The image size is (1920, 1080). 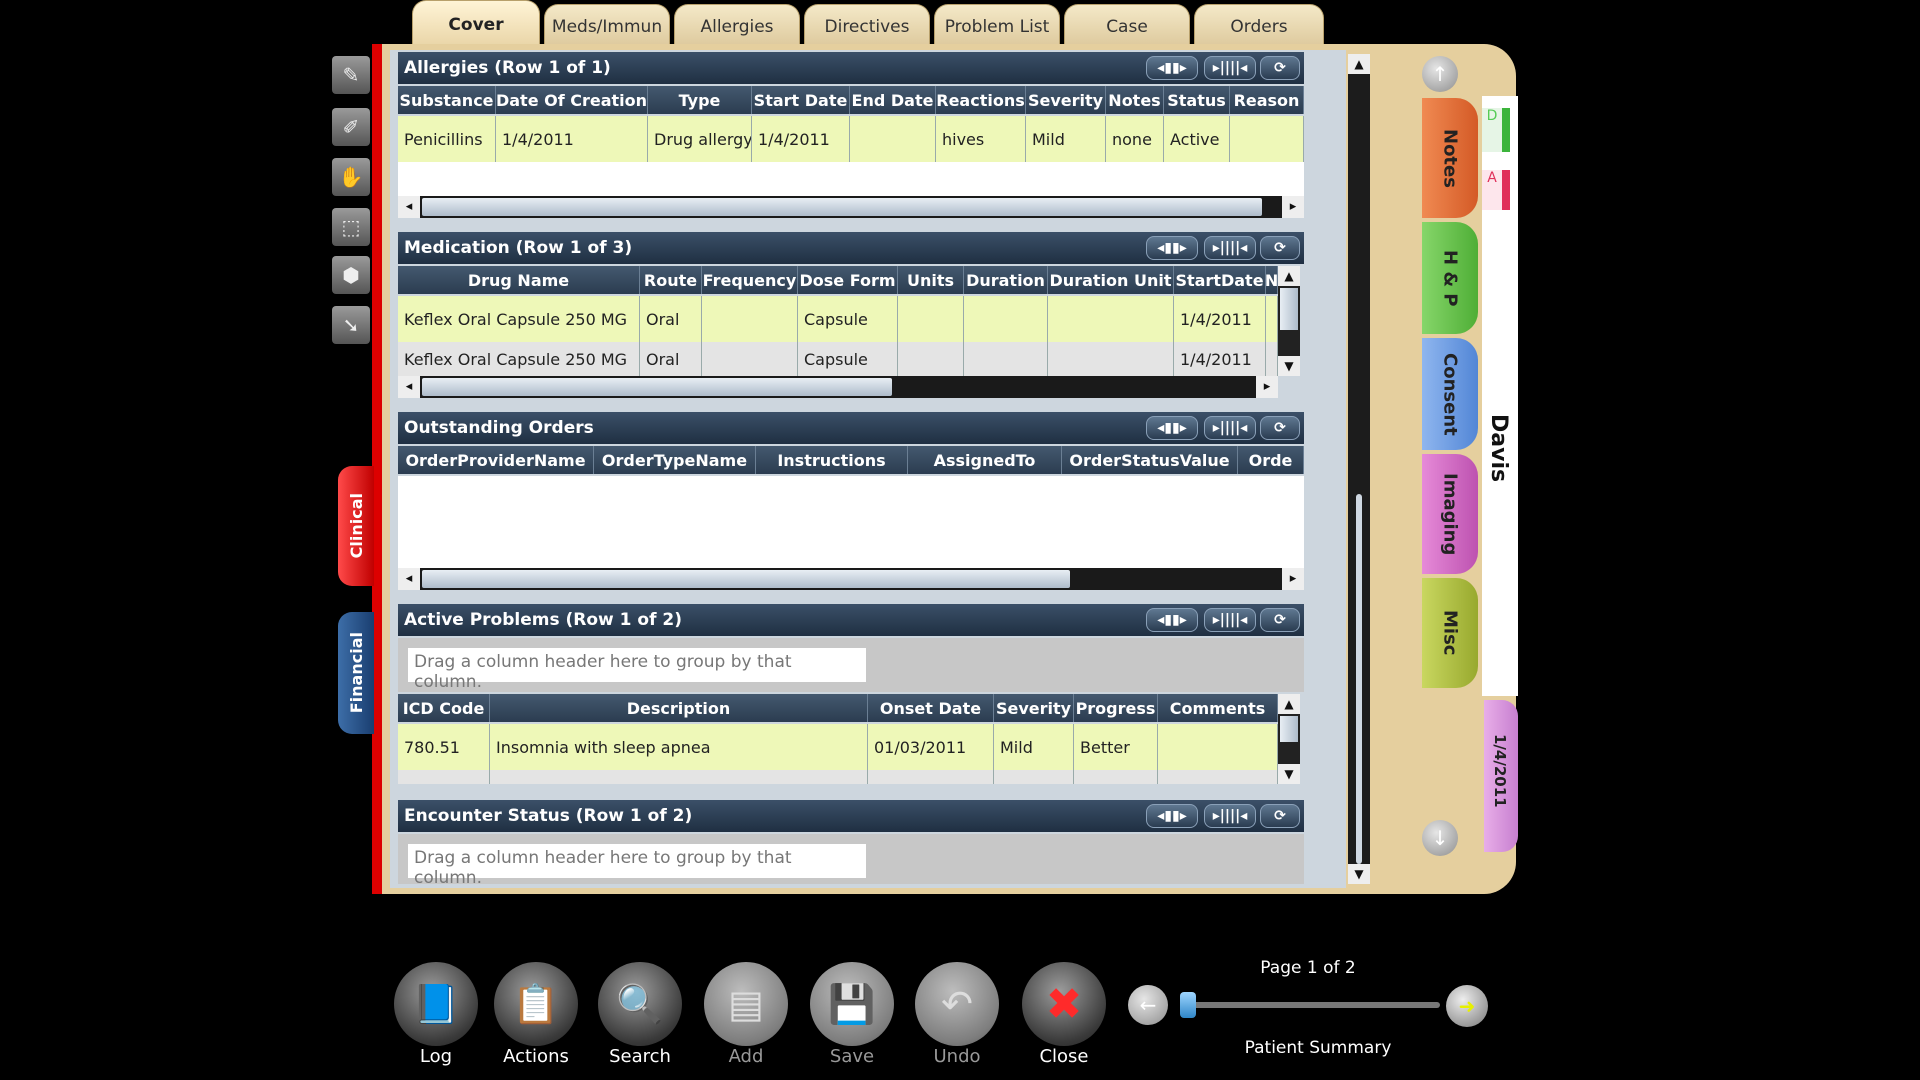 What do you see at coordinates (1450, 278) in the screenshot?
I see `tab-h-and-p: H & P` at bounding box center [1450, 278].